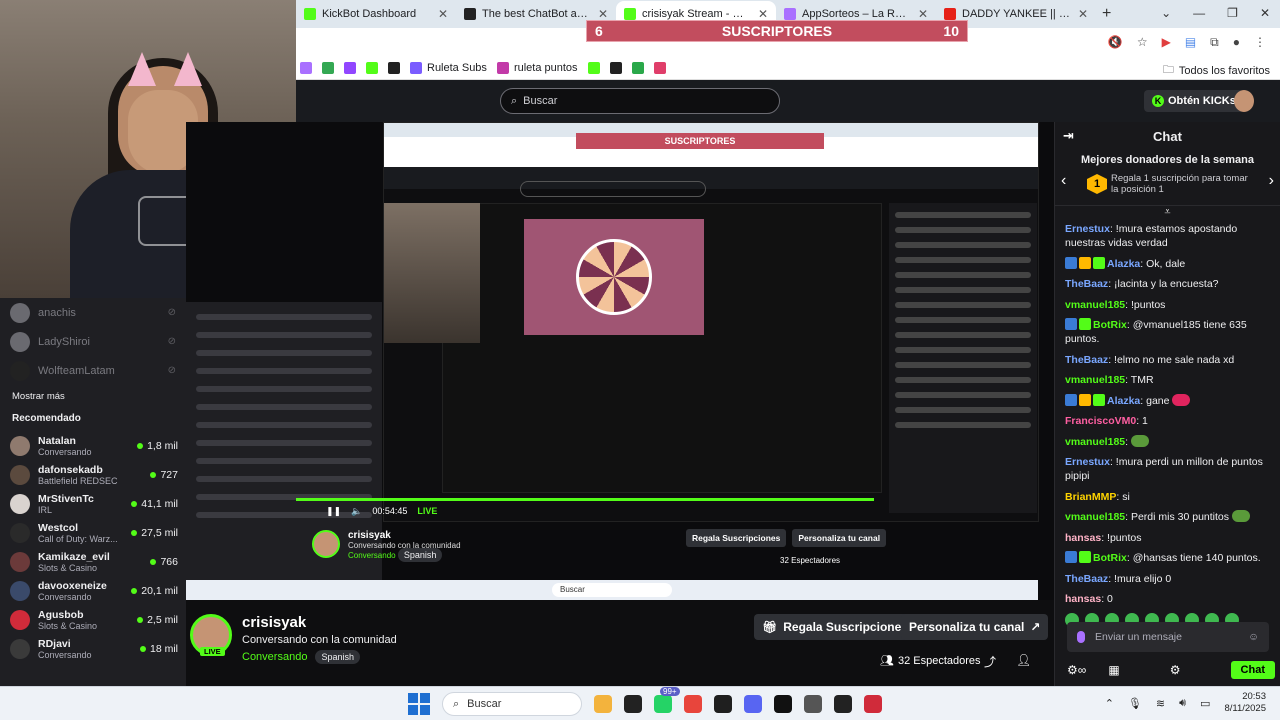 The height and width of the screenshot is (720, 1280). I want to click on volume-icon: 🔈, so click(356, 511).